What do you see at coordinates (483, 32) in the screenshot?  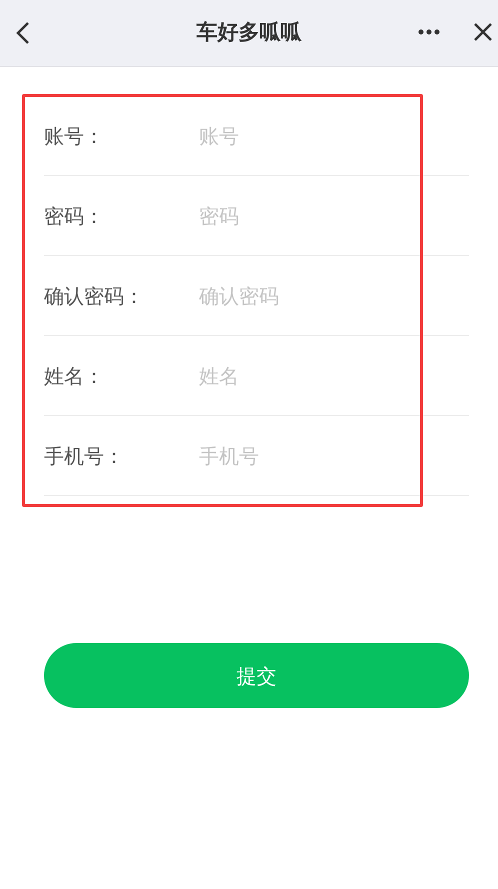 I see `close-icon` at bounding box center [483, 32].